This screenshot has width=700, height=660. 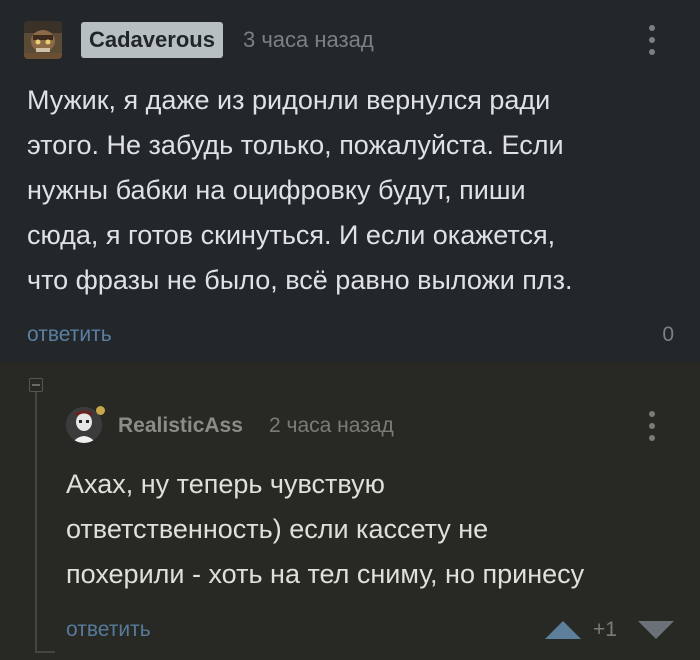 What do you see at coordinates (563, 630) in the screenshot?
I see `upvote-arrow-icon` at bounding box center [563, 630].